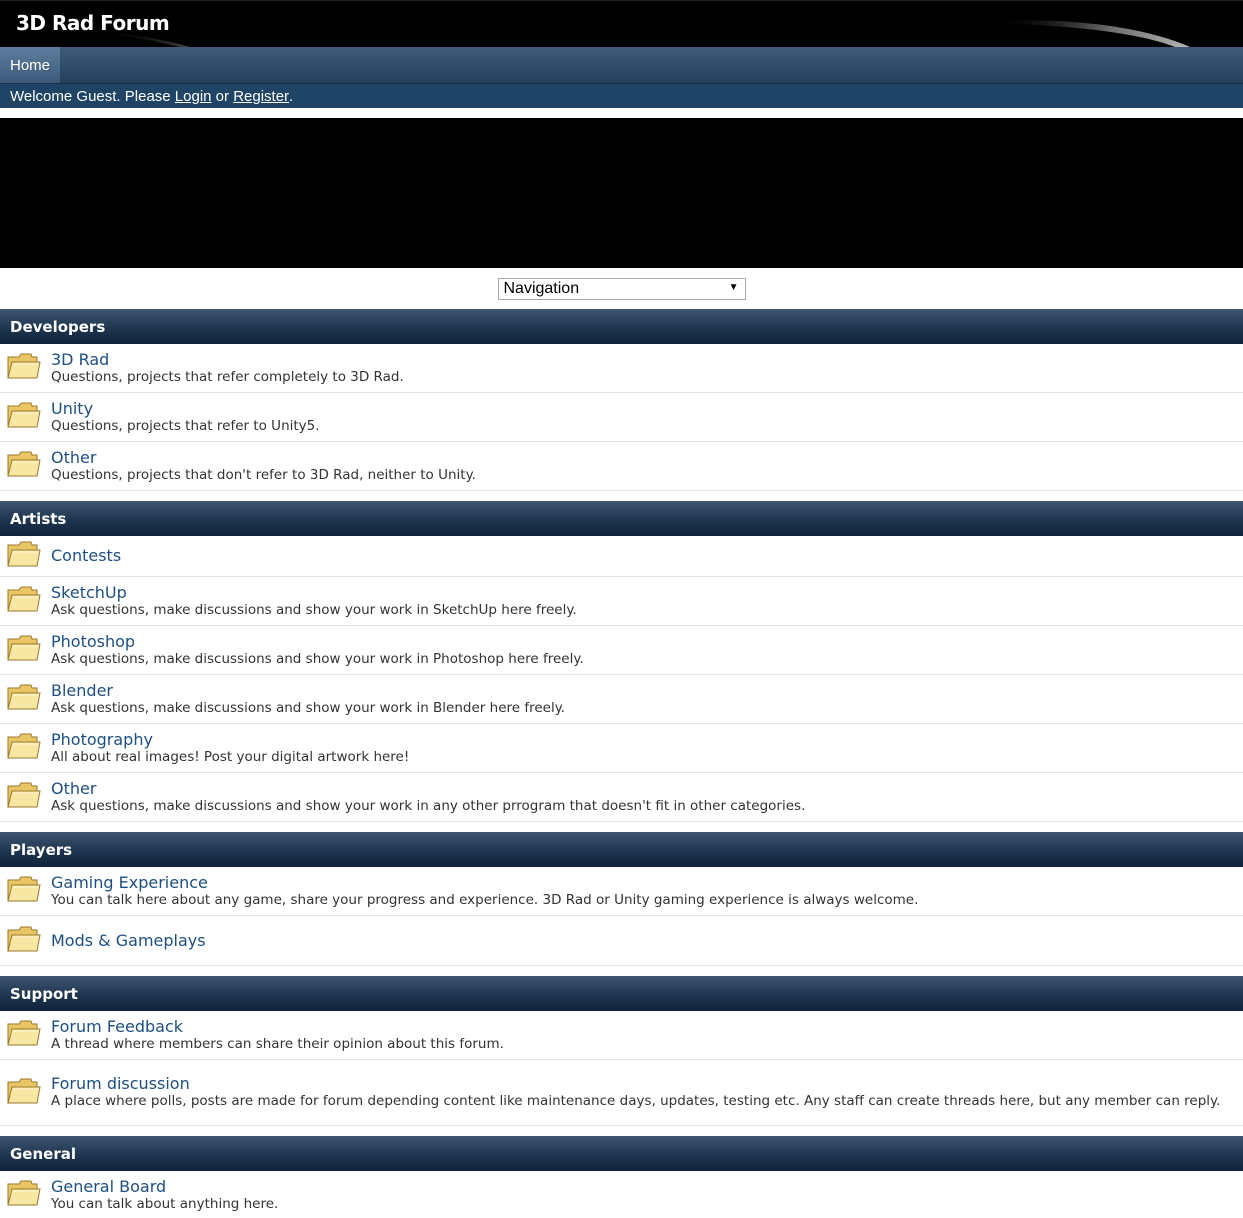 This screenshot has width=1243, height=1218. I want to click on forum-title-link: Photoshop, so click(322, 641).